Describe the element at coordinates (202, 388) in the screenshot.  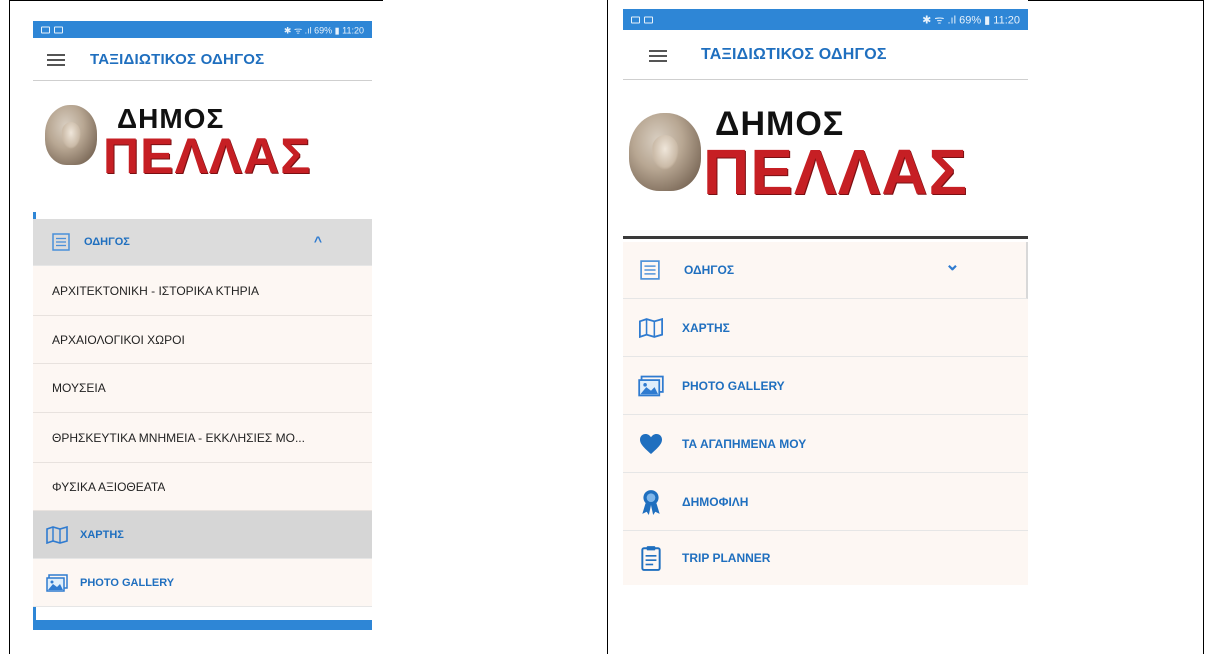
I see `submenu-item: ΜΟΥΣΕΙΑ` at that location.